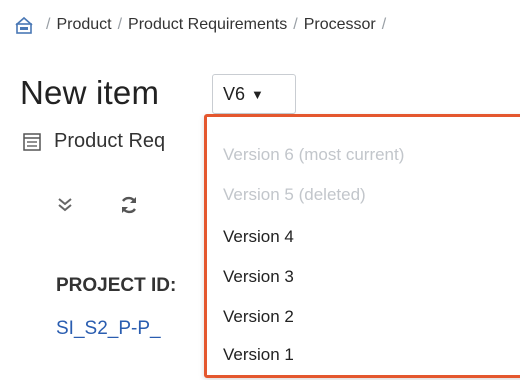 This screenshot has width=520, height=380. What do you see at coordinates (234, 93) in the screenshot?
I see `version-select-value: V6` at bounding box center [234, 93].